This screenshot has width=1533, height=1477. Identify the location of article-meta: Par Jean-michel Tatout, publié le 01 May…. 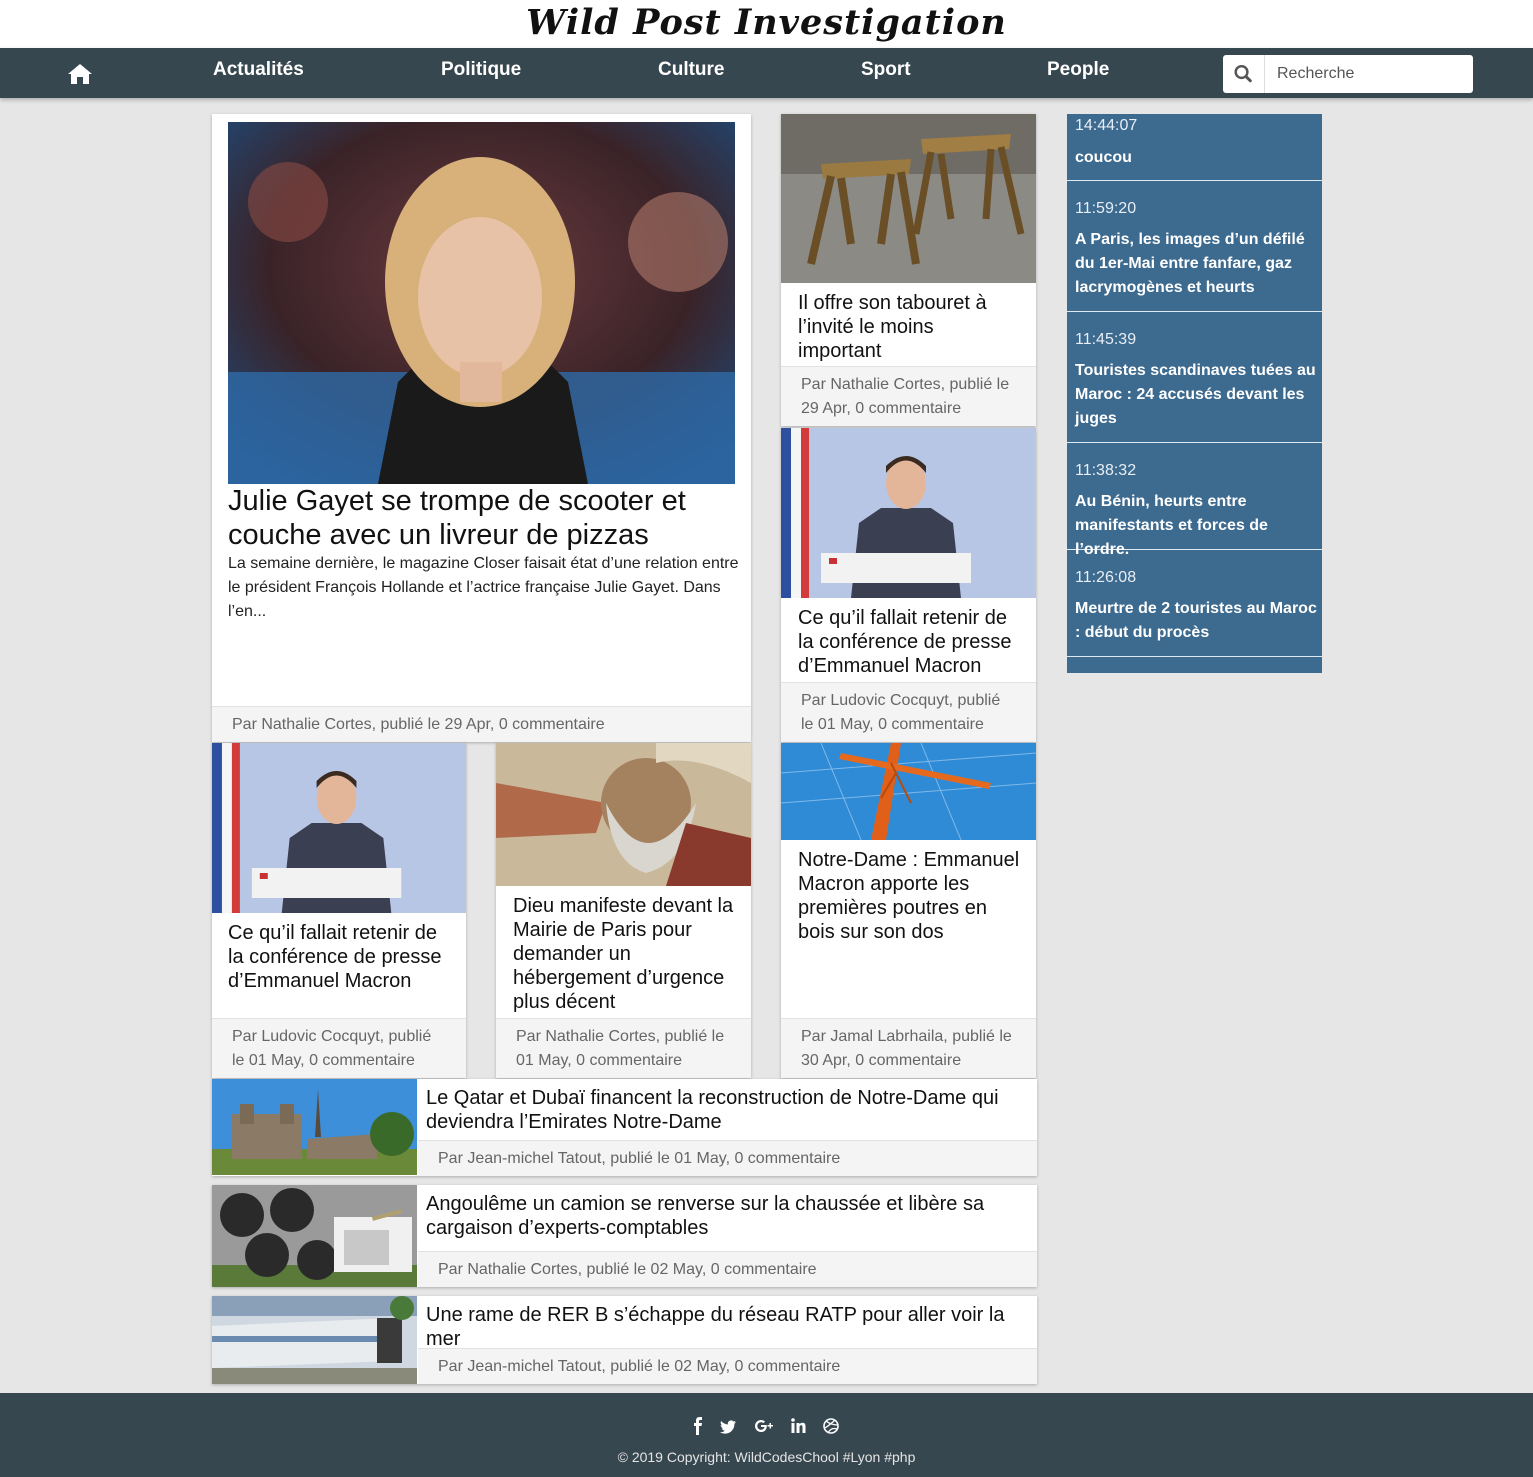
(727, 1158).